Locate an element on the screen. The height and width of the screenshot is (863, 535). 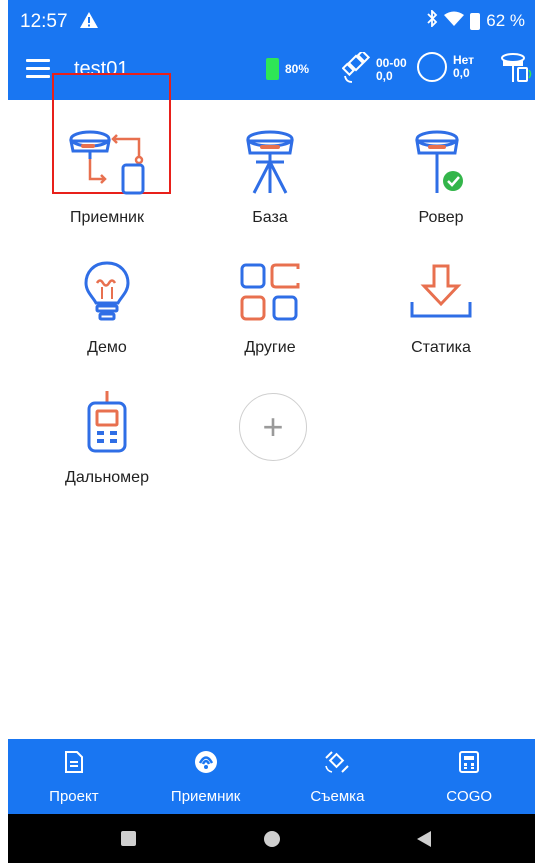
tile-label: Другие is located at coordinates (270, 347).